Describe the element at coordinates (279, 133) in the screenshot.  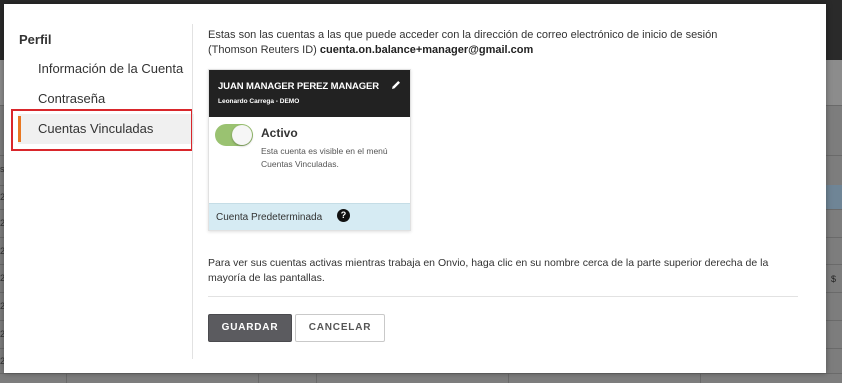
I see `account-status-label: Activo` at that location.